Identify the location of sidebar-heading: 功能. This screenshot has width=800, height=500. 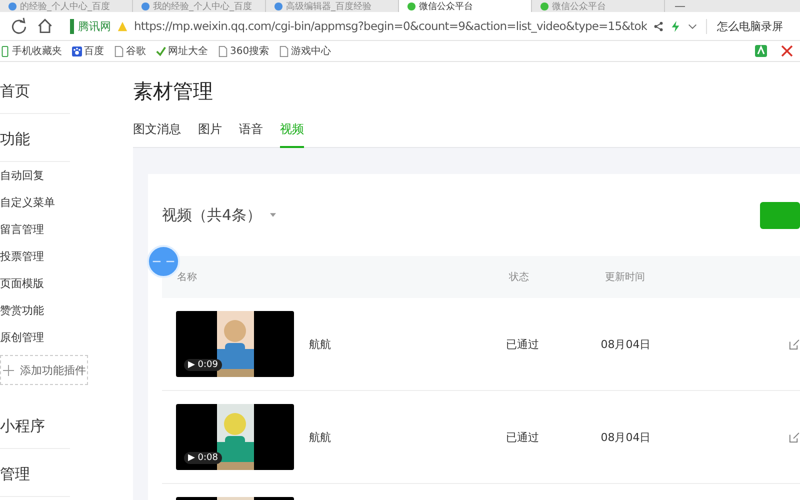
(35, 138).